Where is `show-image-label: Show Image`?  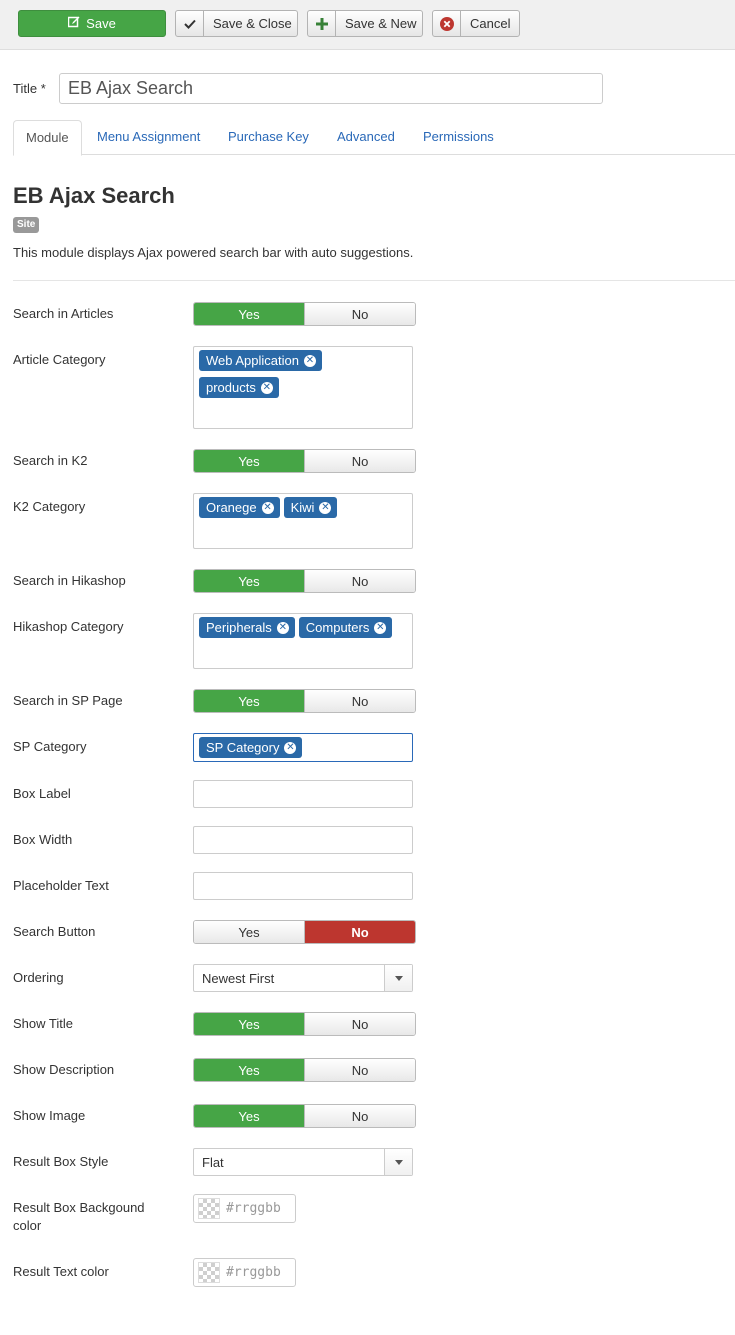 show-image-label: Show Image is located at coordinates (49, 1115).